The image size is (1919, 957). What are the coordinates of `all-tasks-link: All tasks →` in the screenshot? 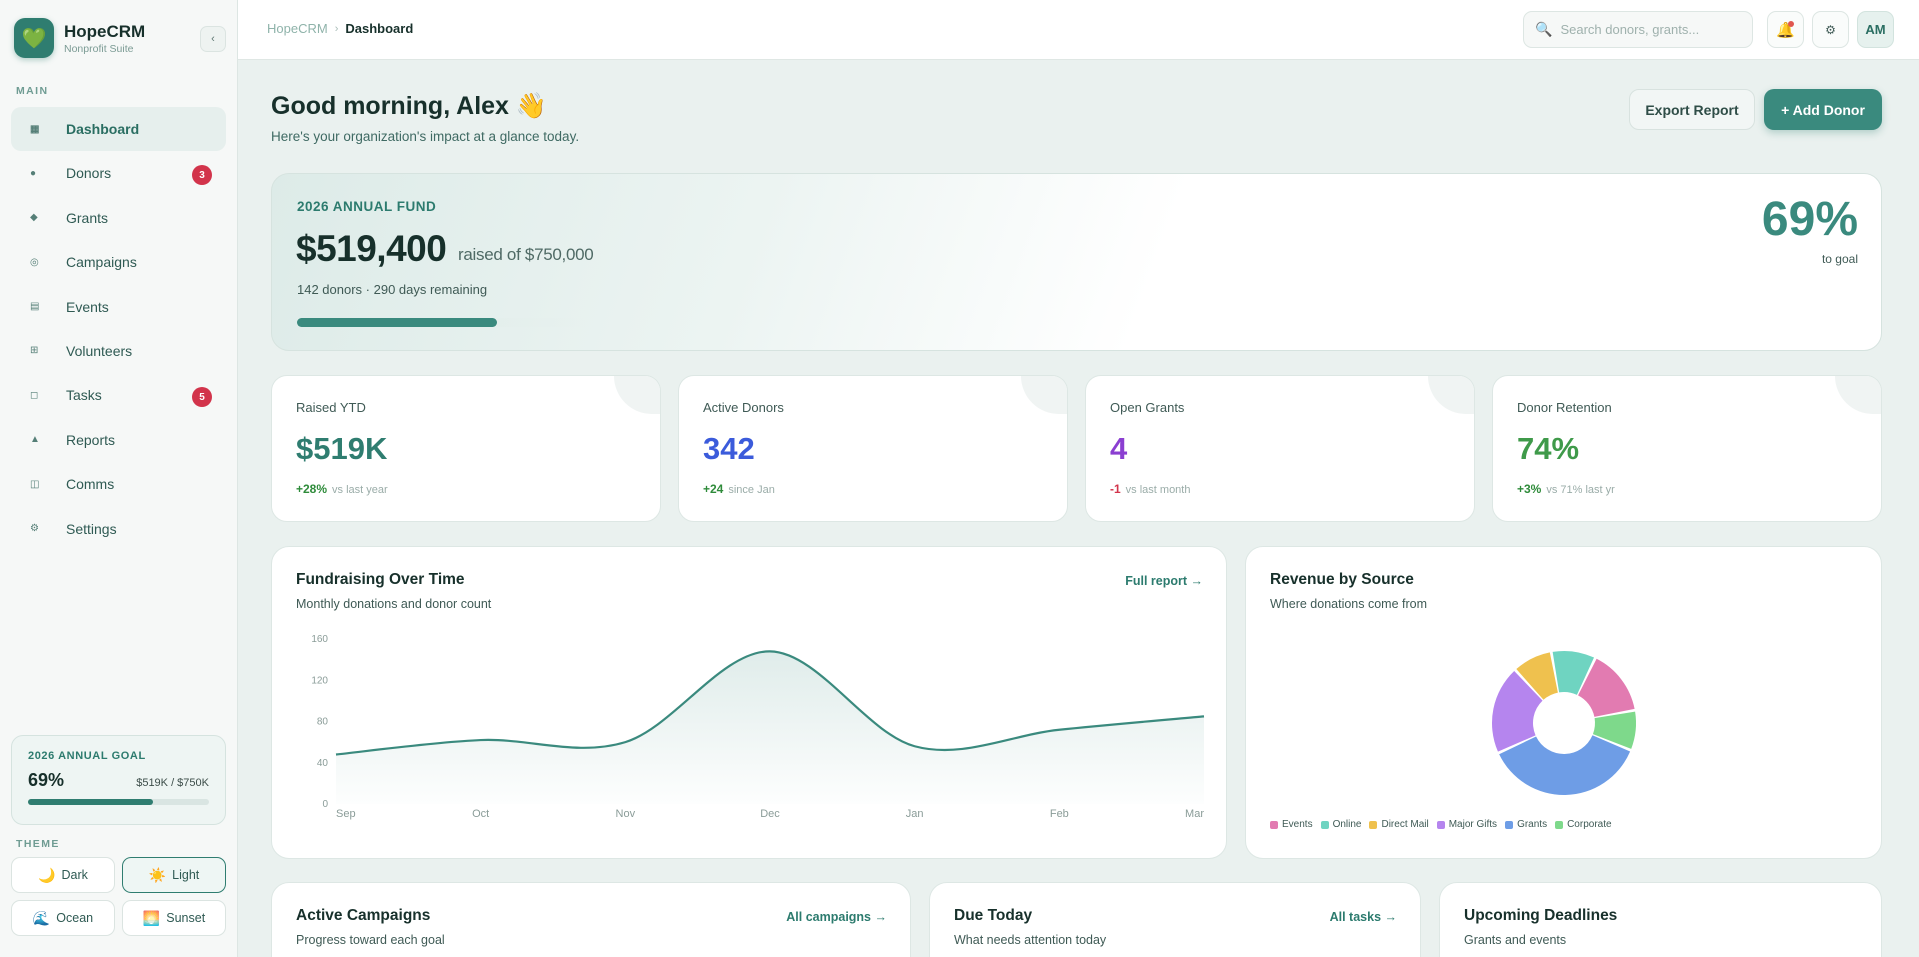 It's located at (1363, 917).